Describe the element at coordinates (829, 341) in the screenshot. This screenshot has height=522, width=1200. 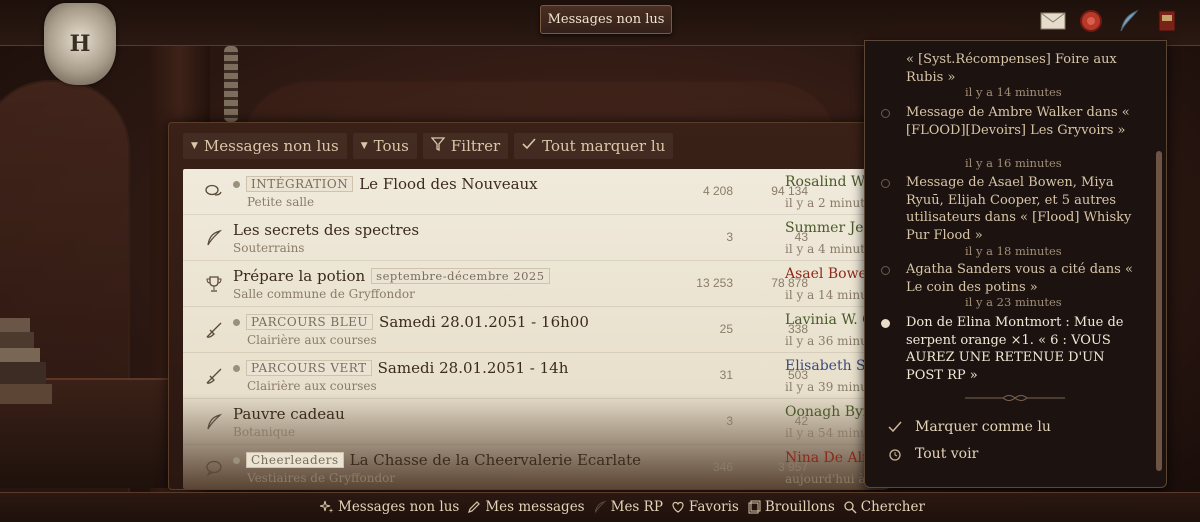
I see `last-post-time: il y a 36 minut` at that location.